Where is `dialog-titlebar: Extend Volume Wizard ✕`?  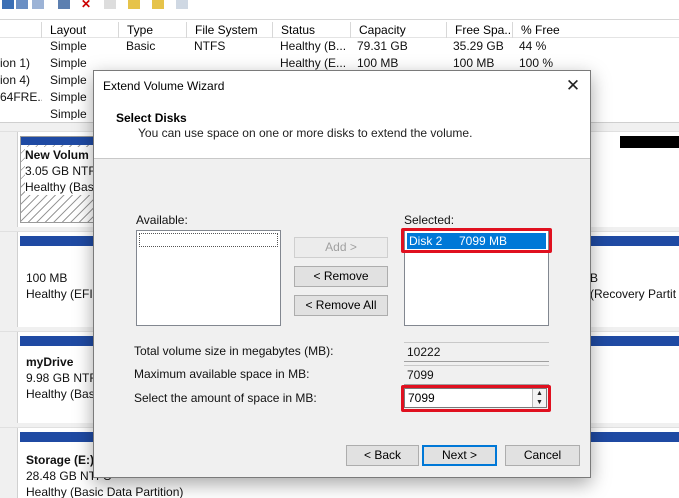 dialog-titlebar: Extend Volume Wizard ✕ is located at coordinates (342, 86).